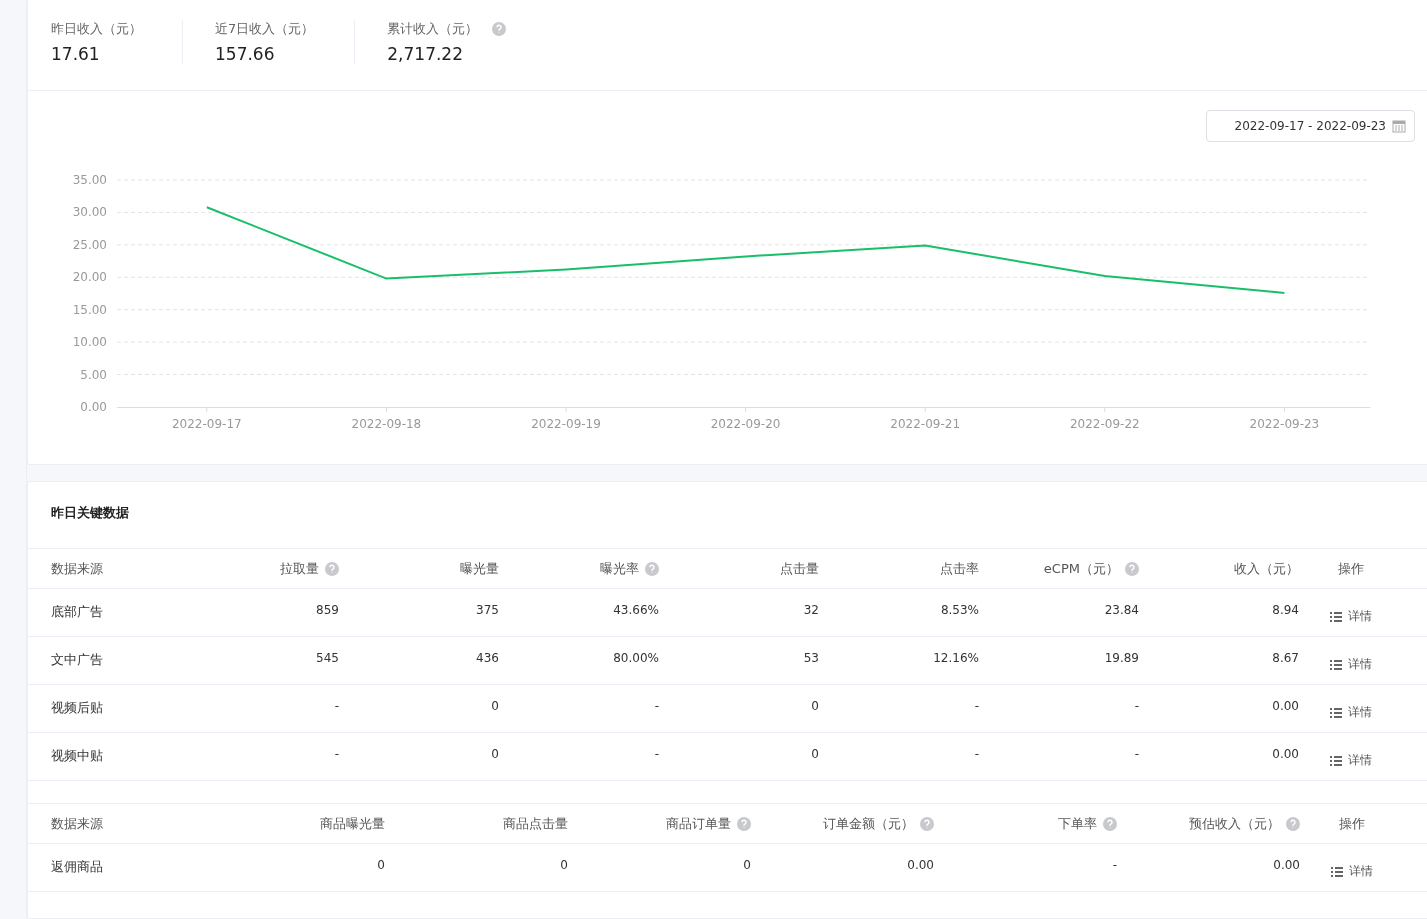  I want to click on calendar-icon, so click(1399, 126).